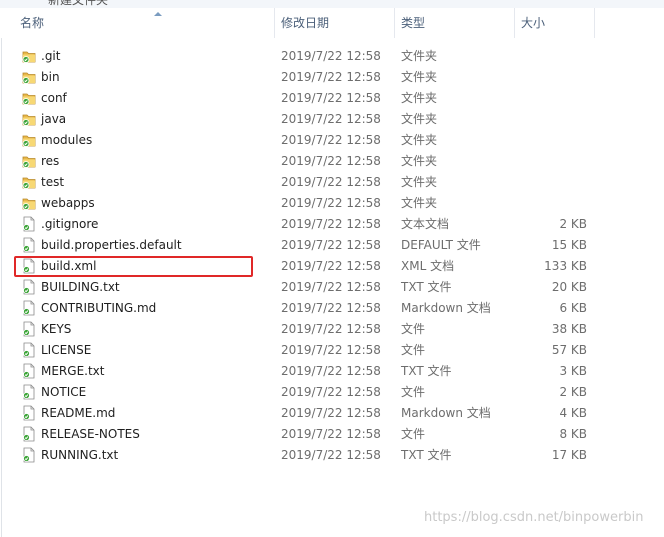  What do you see at coordinates (56, 329) in the screenshot?
I see `file-name: KEYS` at bounding box center [56, 329].